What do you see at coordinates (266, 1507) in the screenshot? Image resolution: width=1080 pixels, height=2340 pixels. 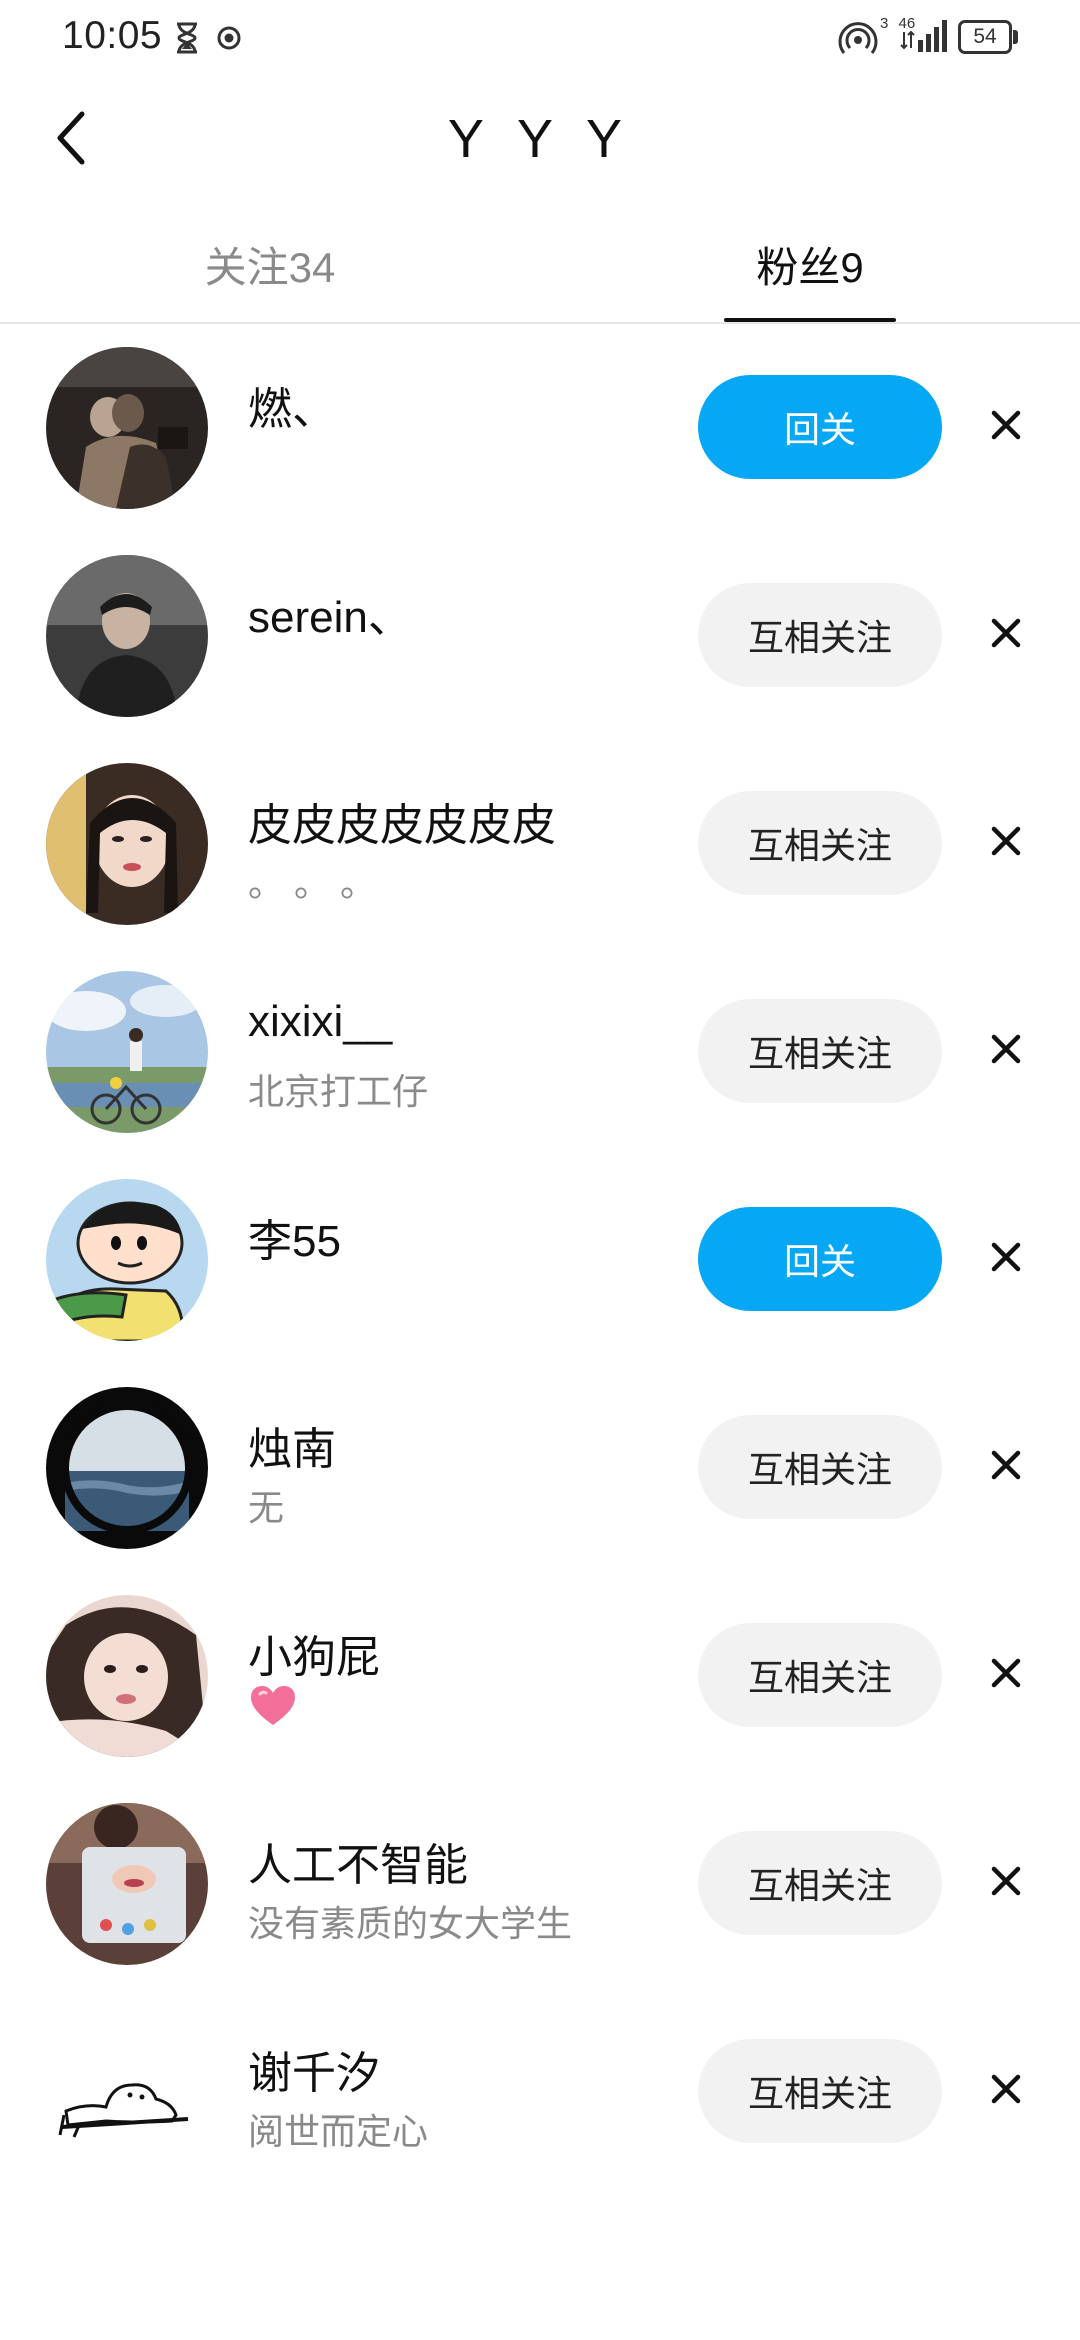 I see `user-bio: 无` at bounding box center [266, 1507].